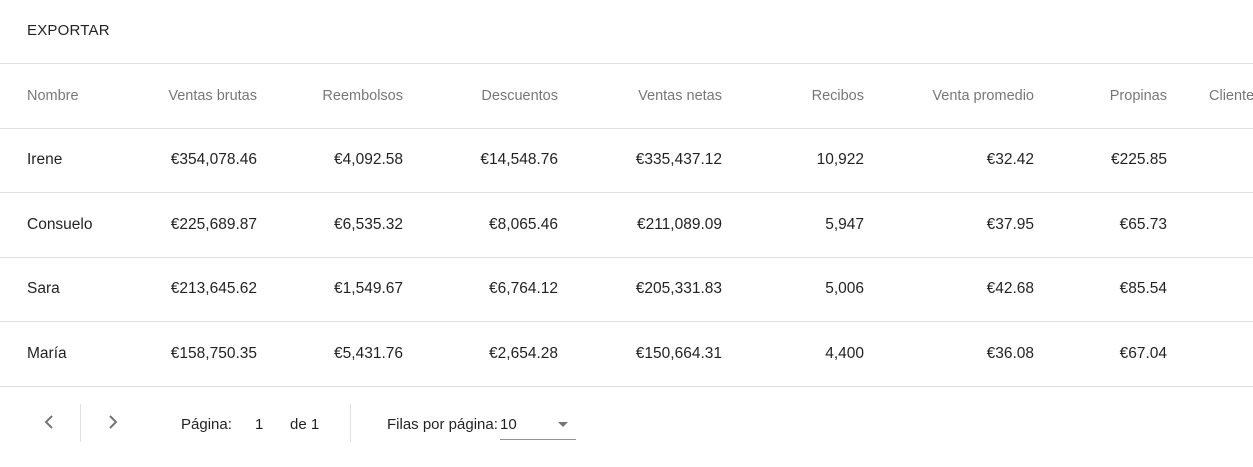 This screenshot has width=1253, height=467. Describe the element at coordinates (206, 424) in the screenshot. I see `page-label: Página:` at that location.